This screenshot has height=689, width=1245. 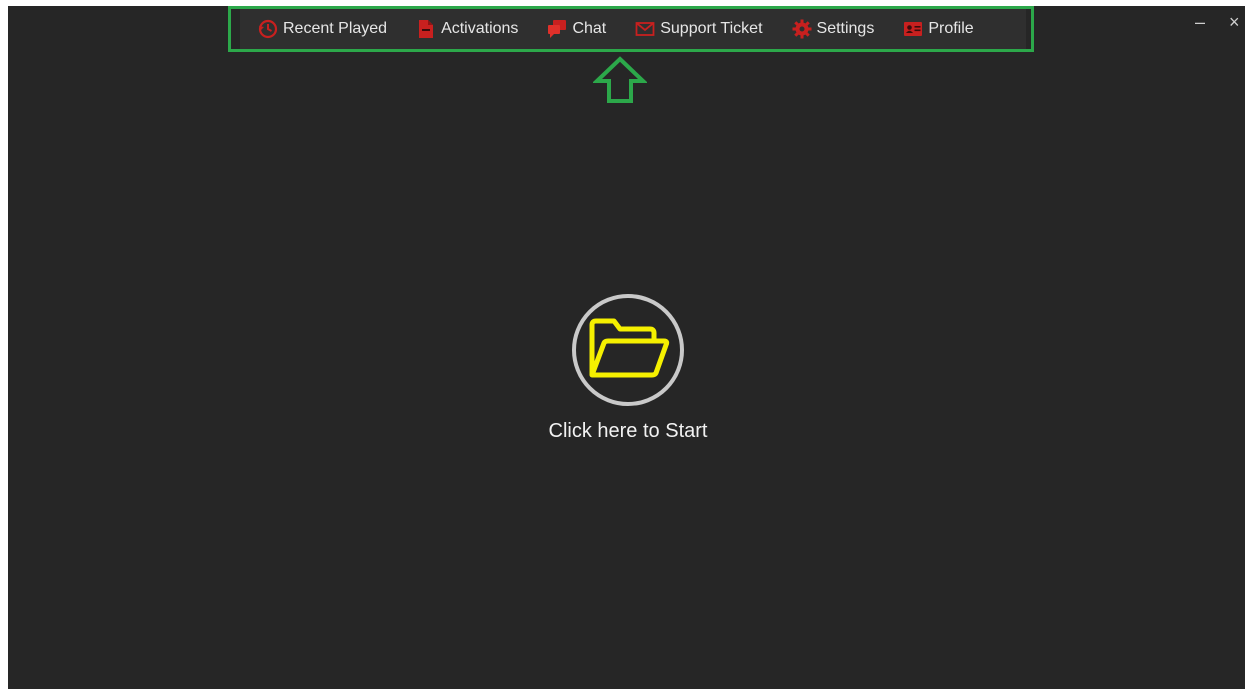 I want to click on document-icon, so click(x=426, y=29).